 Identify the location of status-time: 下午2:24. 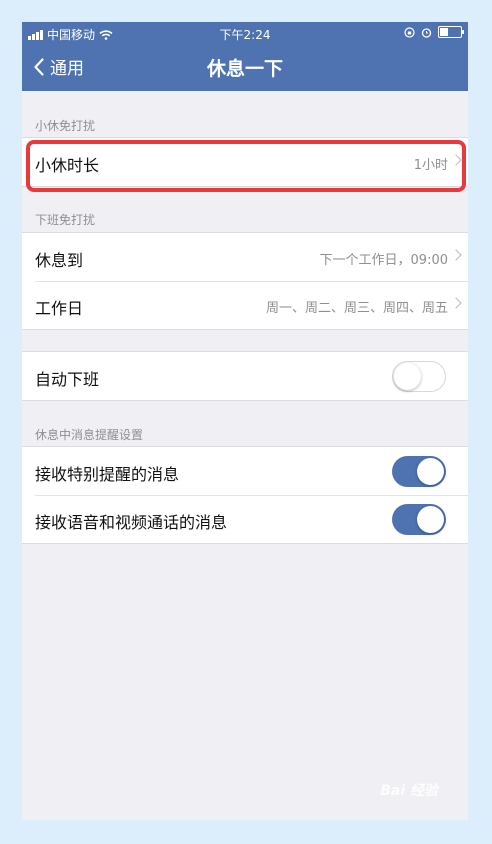
(245, 35).